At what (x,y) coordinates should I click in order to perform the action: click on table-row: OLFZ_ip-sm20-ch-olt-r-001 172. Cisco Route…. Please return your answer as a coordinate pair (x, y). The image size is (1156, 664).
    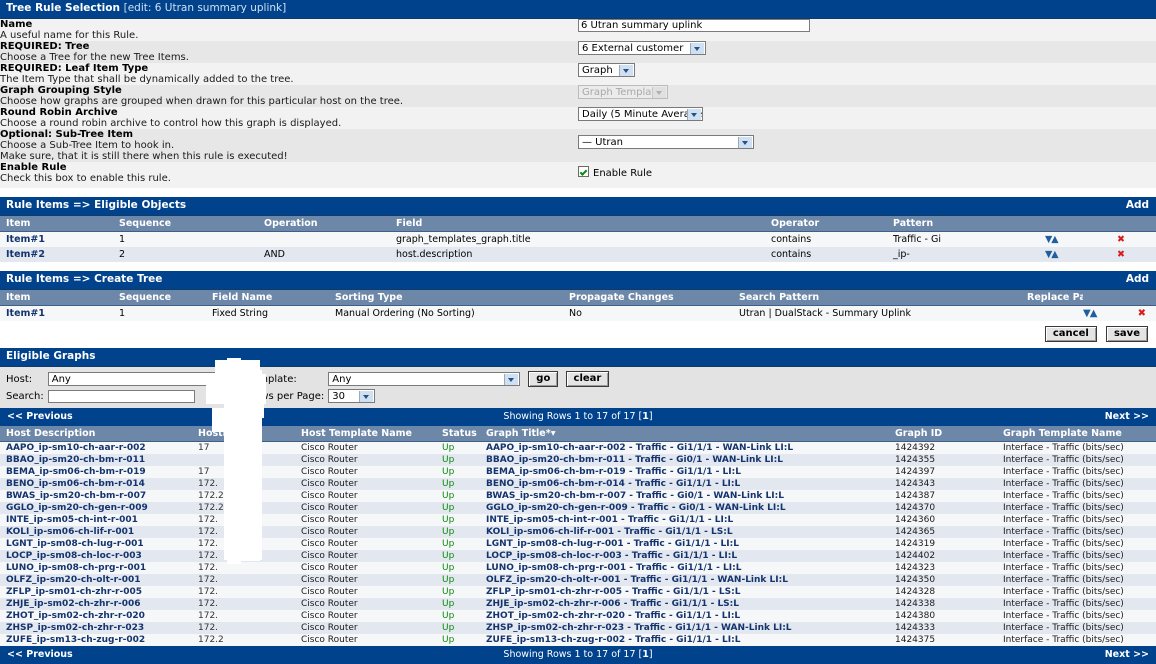
    Looking at the image, I should click on (578, 580).